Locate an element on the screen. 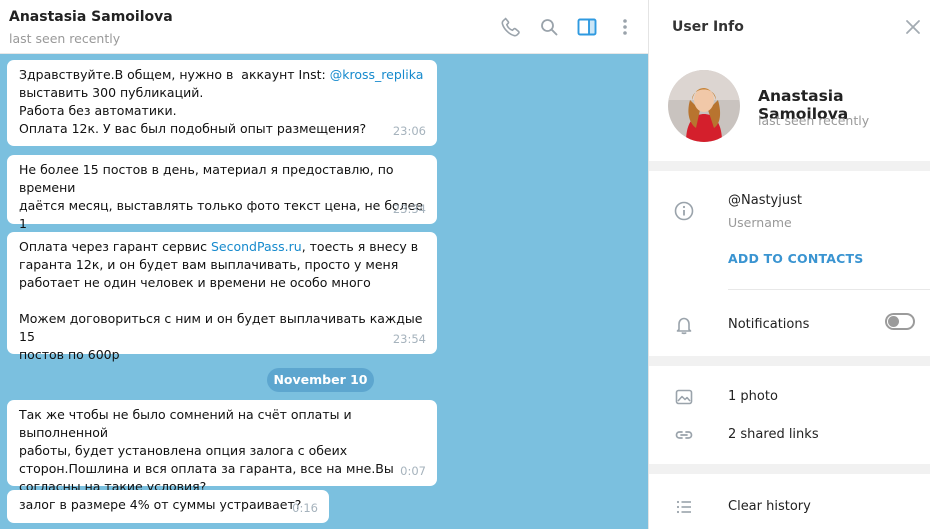  shared-links-row: 2 shared links is located at coordinates (789, 435).